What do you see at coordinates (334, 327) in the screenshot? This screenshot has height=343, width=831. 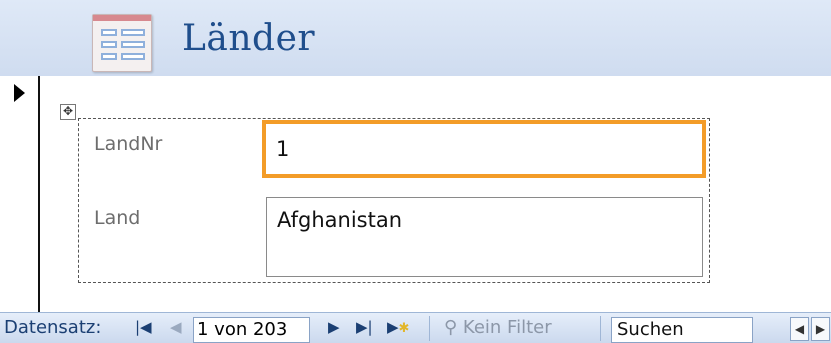 I see `next-record-icon: ▶` at bounding box center [334, 327].